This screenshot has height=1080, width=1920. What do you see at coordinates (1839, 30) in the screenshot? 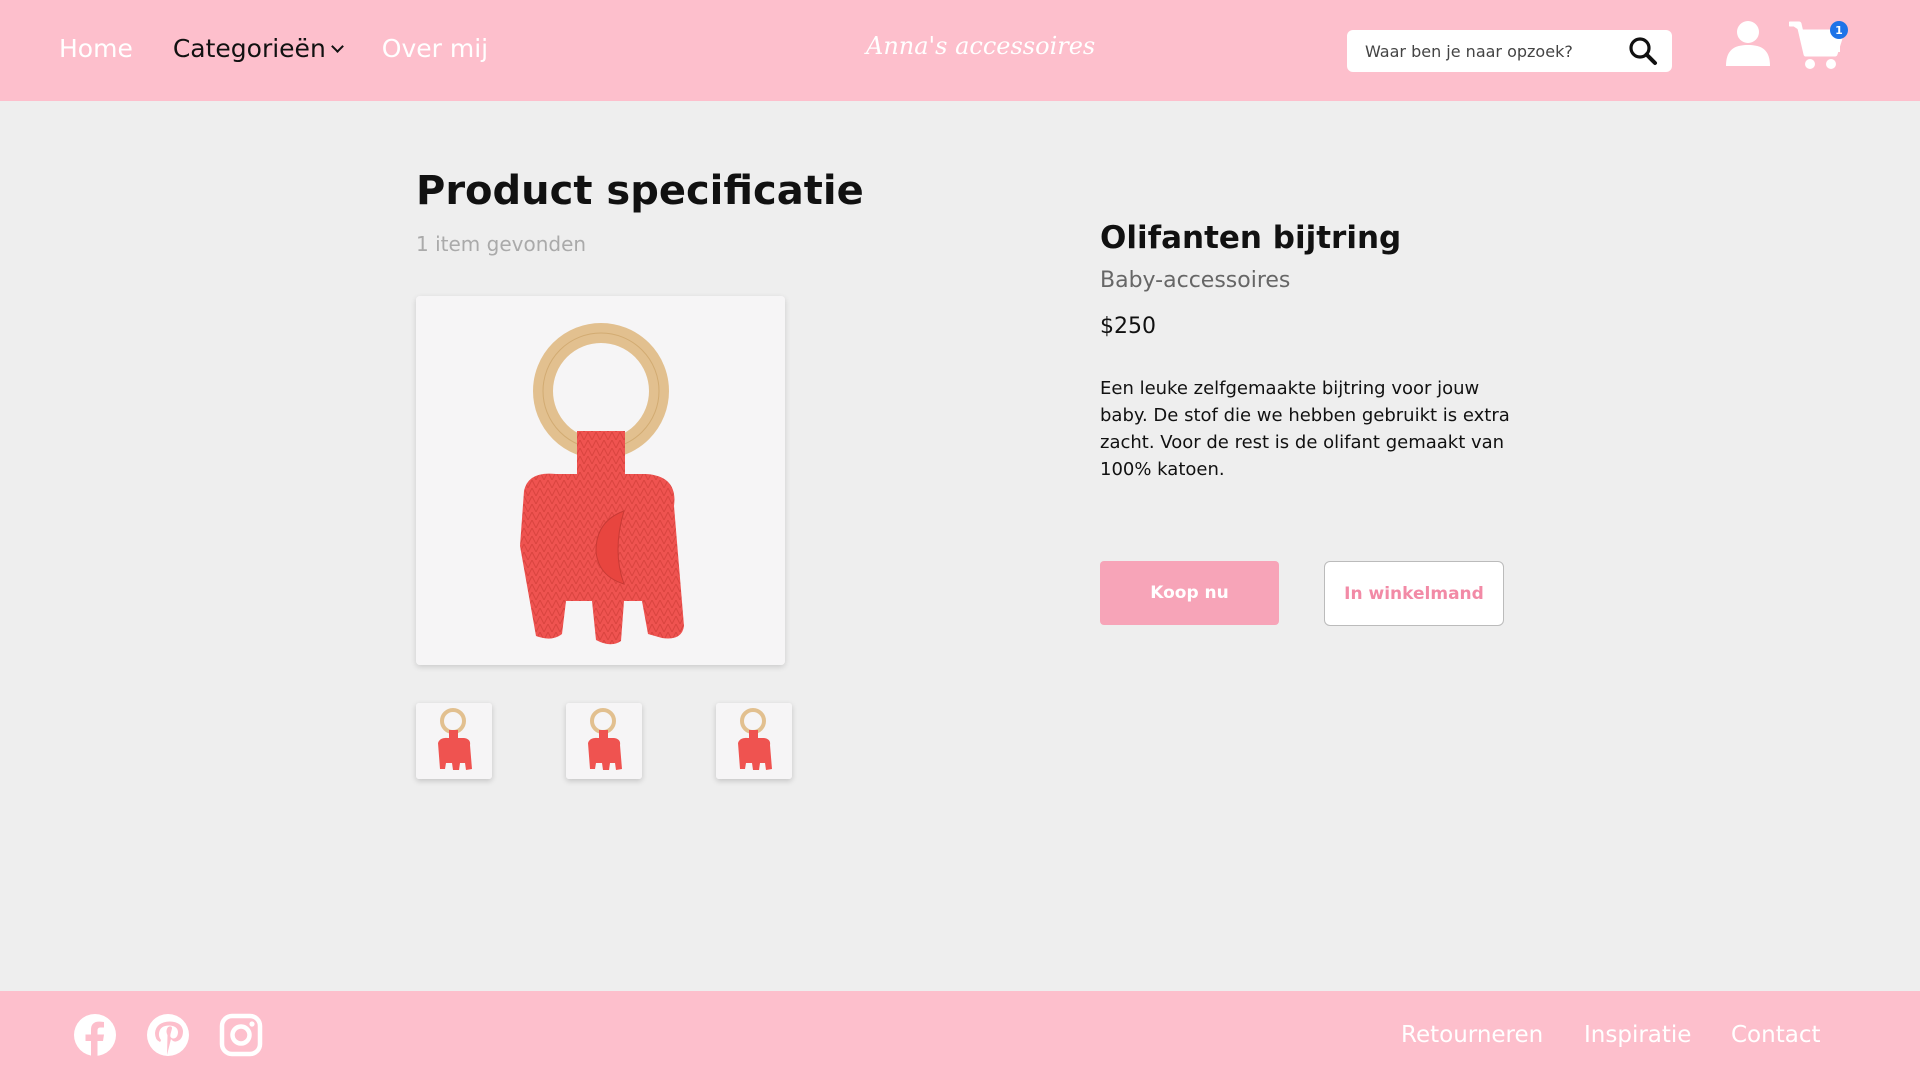
I see `cart-count-badge: 1` at bounding box center [1839, 30].